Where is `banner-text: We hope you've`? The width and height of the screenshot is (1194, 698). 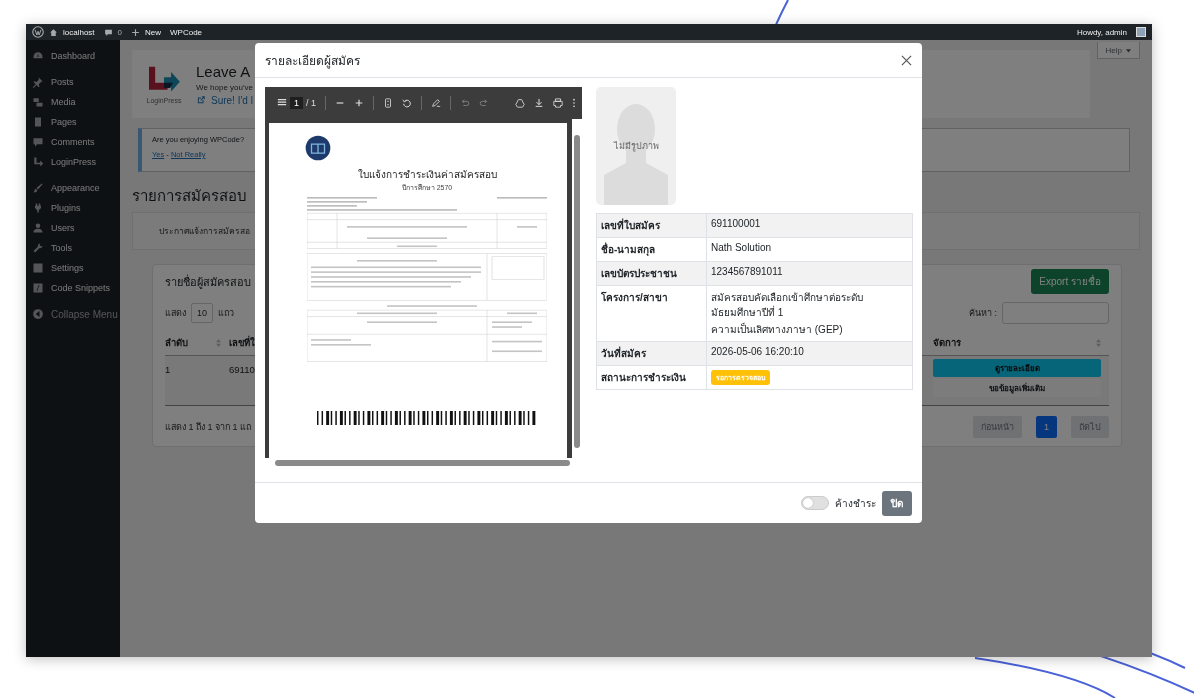
banner-text: We hope you've is located at coordinates (224, 87).